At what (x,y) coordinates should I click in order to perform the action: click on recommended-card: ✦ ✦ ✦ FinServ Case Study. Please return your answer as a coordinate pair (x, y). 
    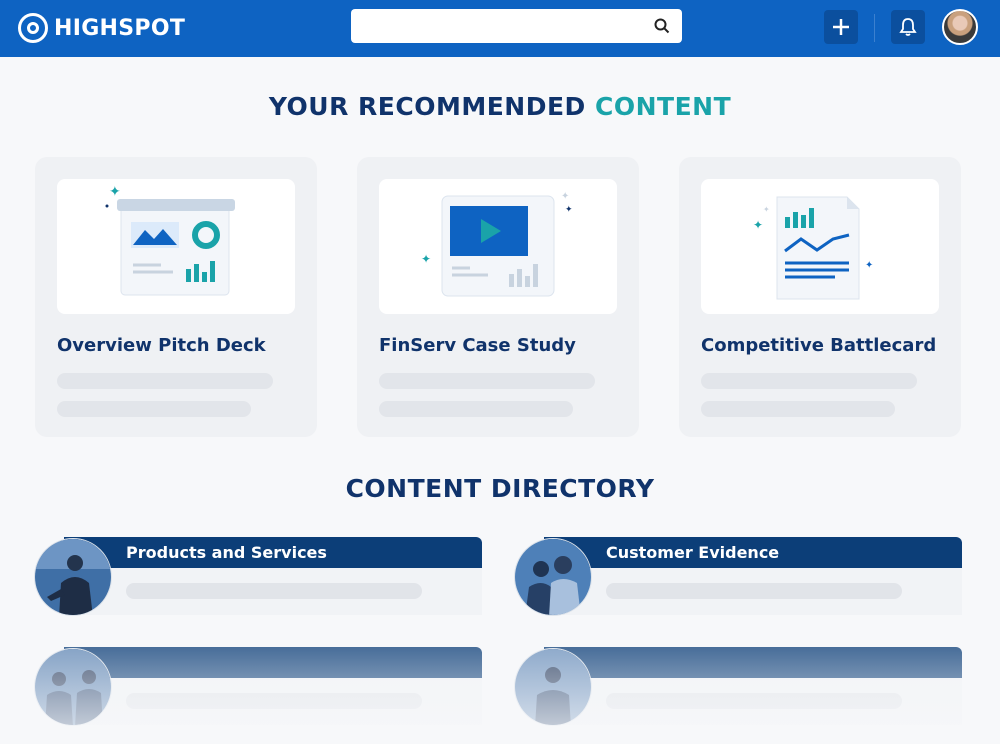
    Looking at the image, I should click on (498, 297).